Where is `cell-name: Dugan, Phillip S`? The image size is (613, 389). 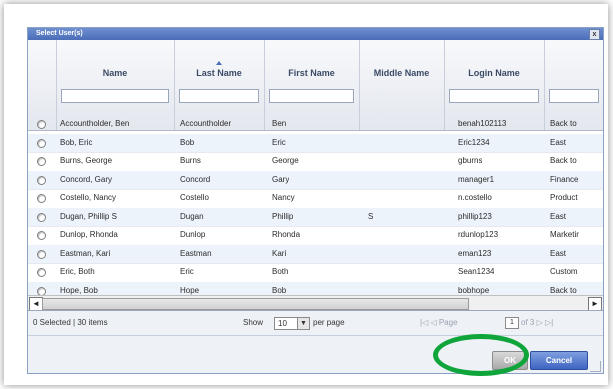 cell-name: Dugan, Phillip S is located at coordinates (88, 216).